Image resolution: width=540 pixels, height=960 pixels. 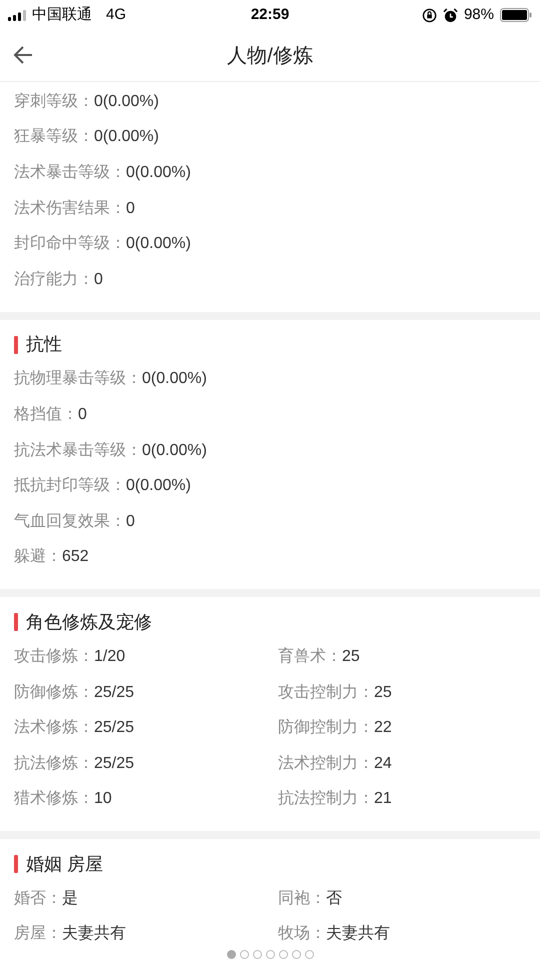 I want to click on field-label: 法术伤害结果：, so click(x=70, y=208).